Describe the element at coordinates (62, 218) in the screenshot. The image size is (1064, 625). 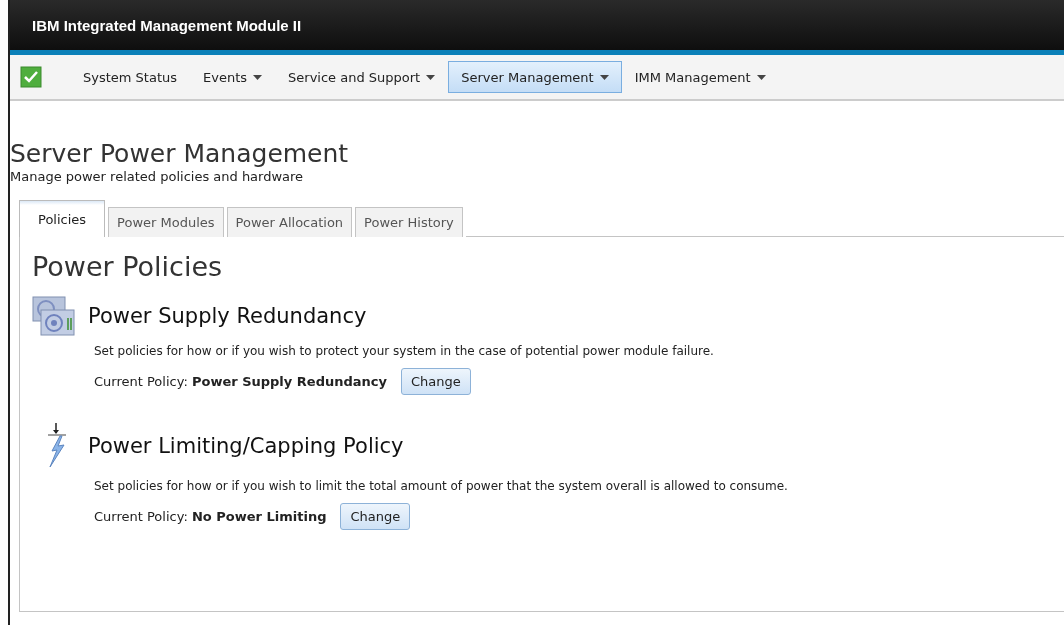
I see `tab: Policies` at that location.